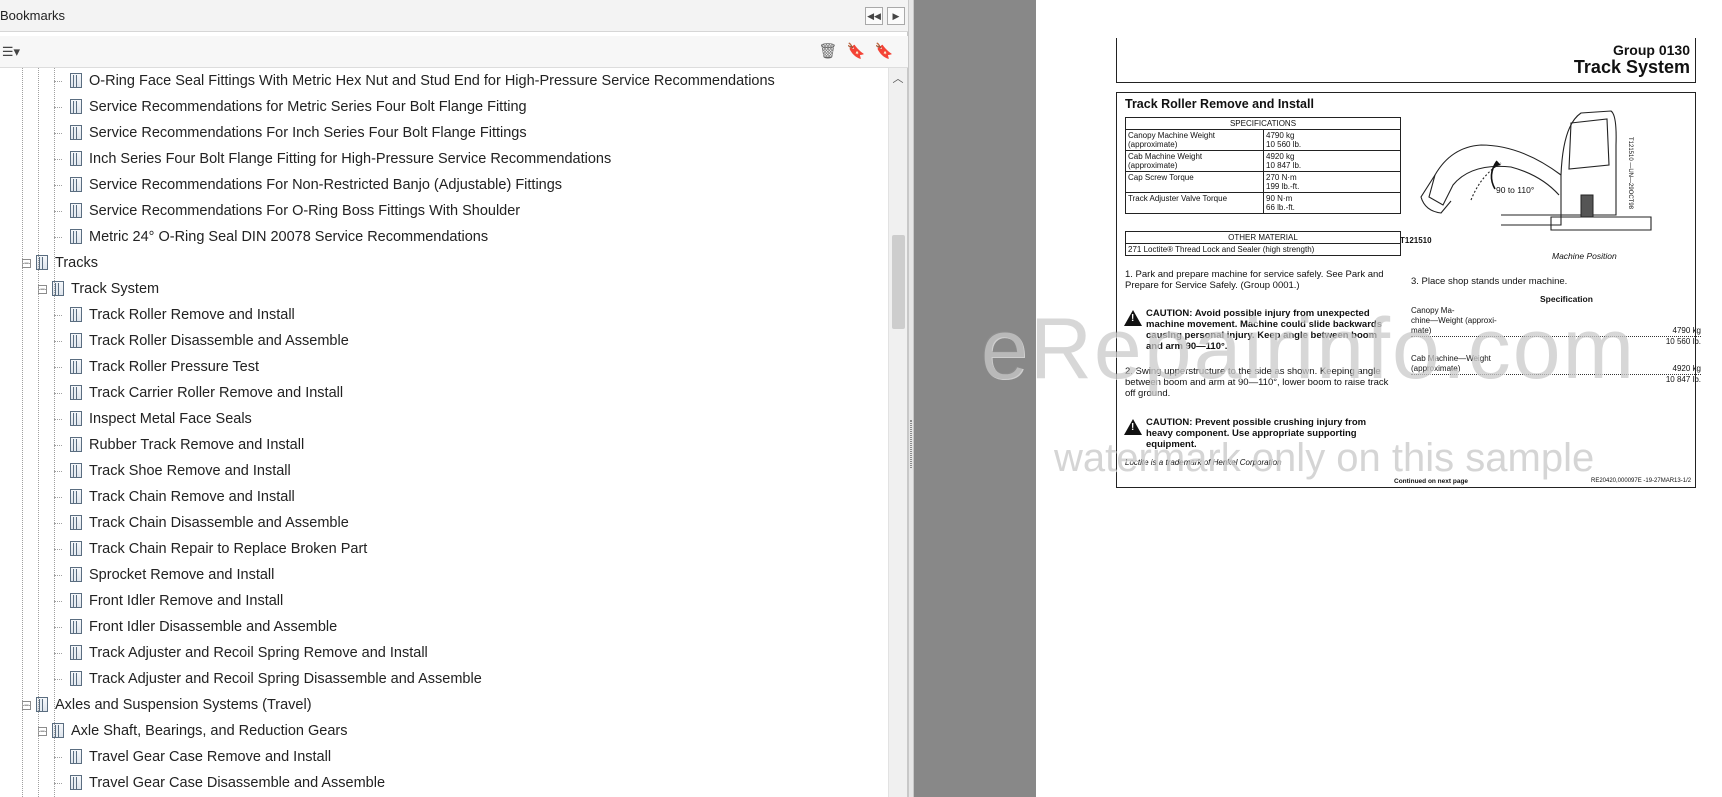 This screenshot has height=797, width=1722. Describe the element at coordinates (219, 341) in the screenshot. I see `bookmark-label: Track Roller Disassemble and Assemble` at that location.